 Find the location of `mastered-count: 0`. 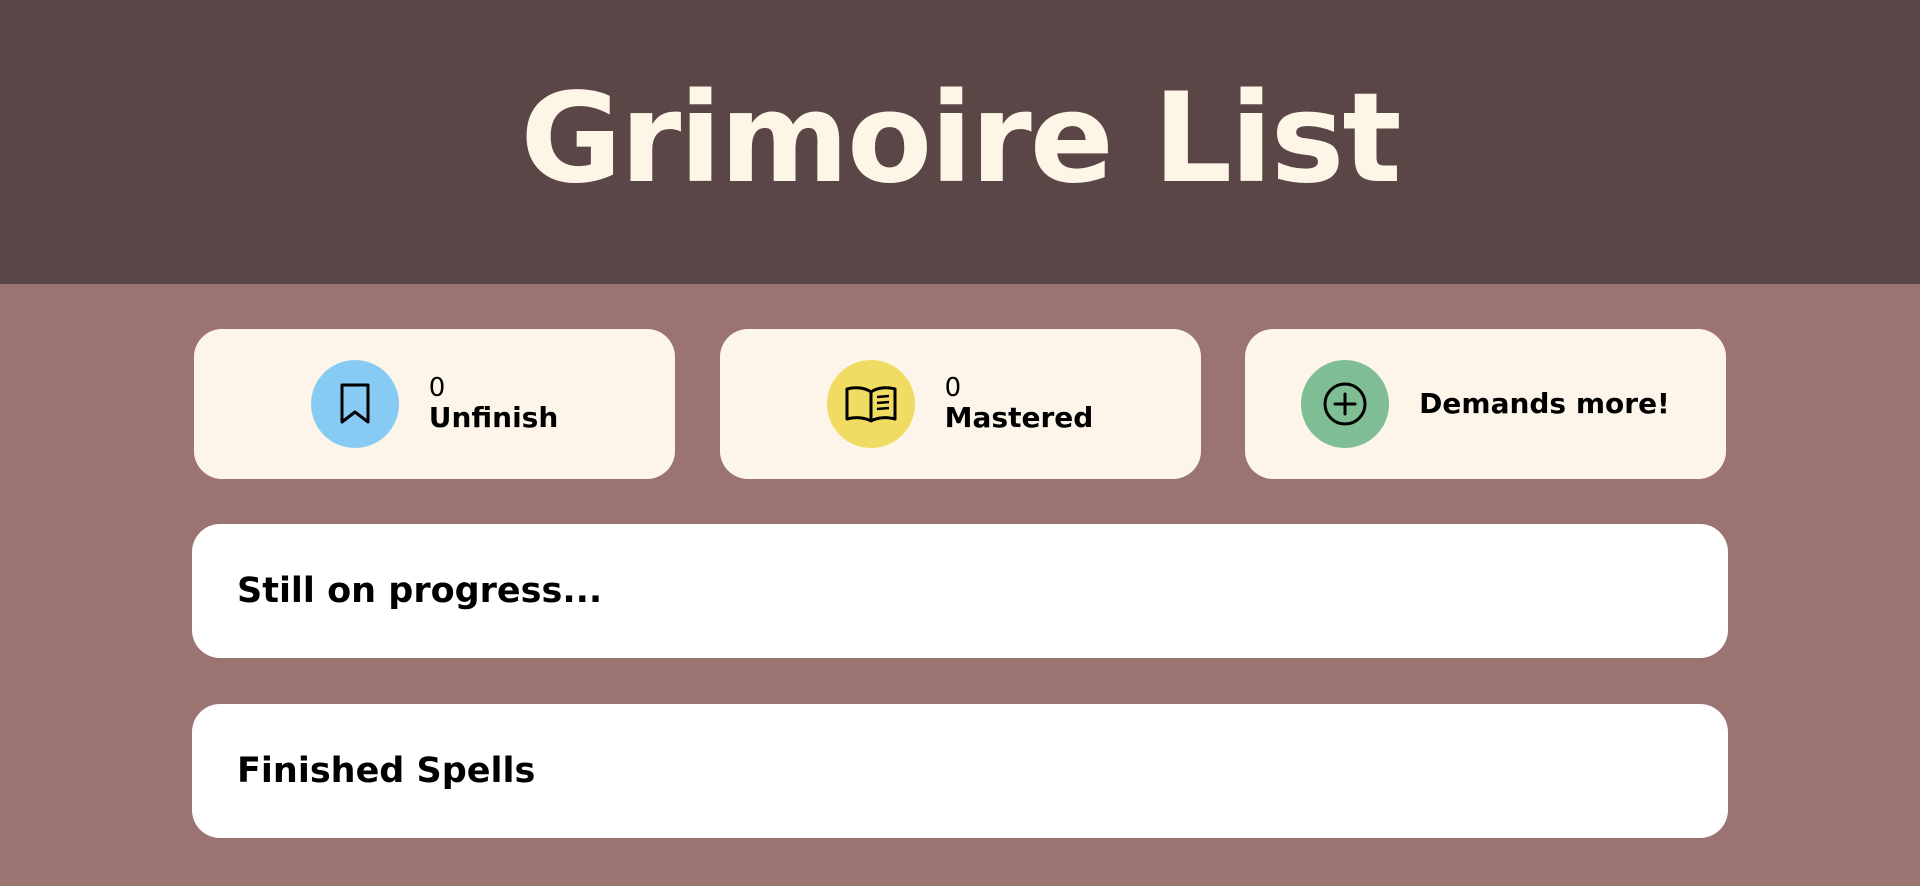

mastered-count: 0 is located at coordinates (953, 388).